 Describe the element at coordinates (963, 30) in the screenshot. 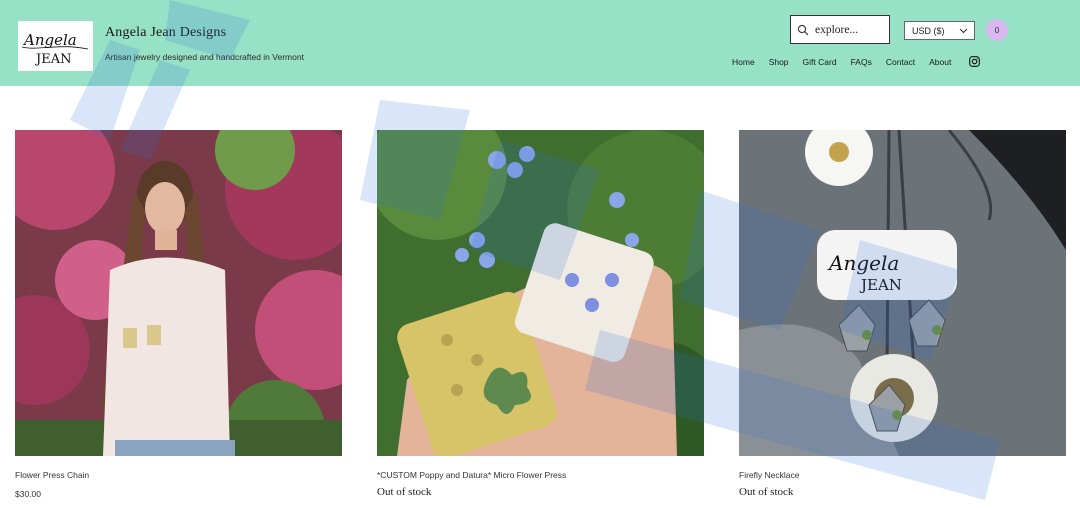

I see `chevron-down-icon` at that location.